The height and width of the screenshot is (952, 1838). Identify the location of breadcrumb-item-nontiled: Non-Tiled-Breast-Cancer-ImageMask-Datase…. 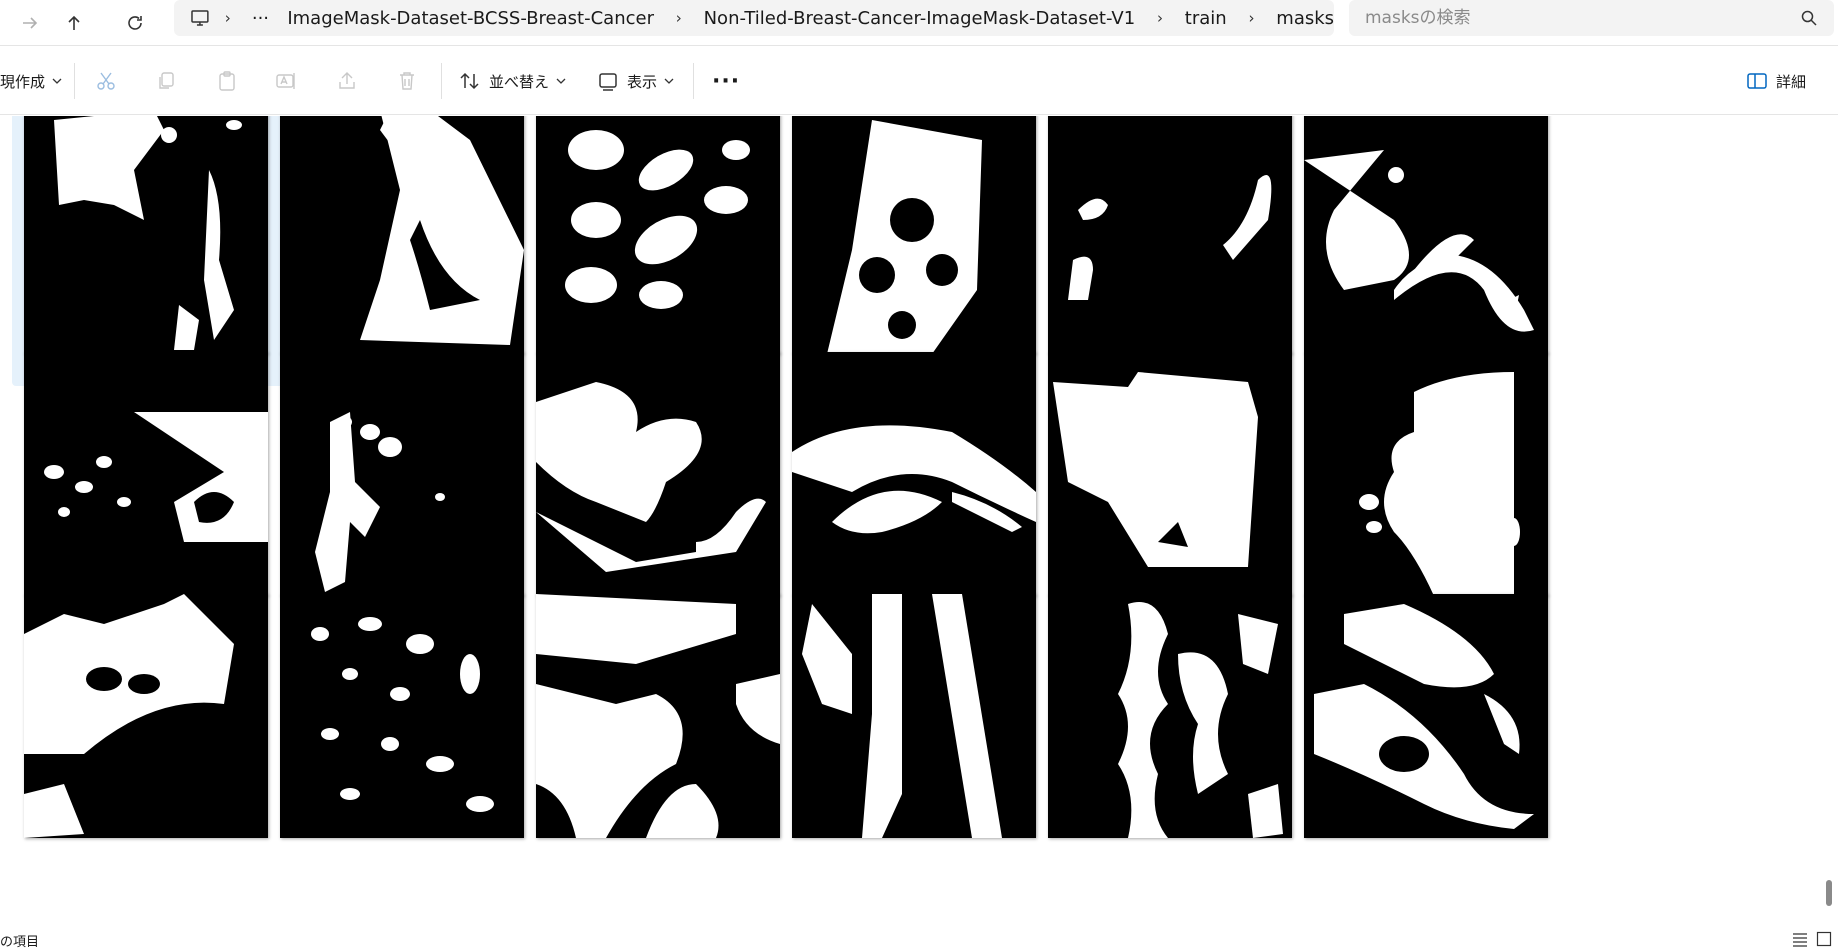
(920, 18).